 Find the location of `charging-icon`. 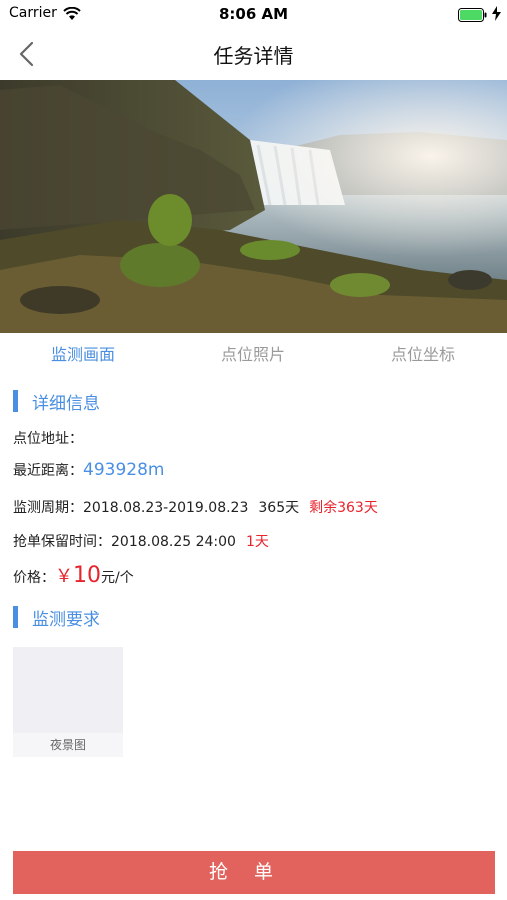

charging-icon is located at coordinates (496, 15).